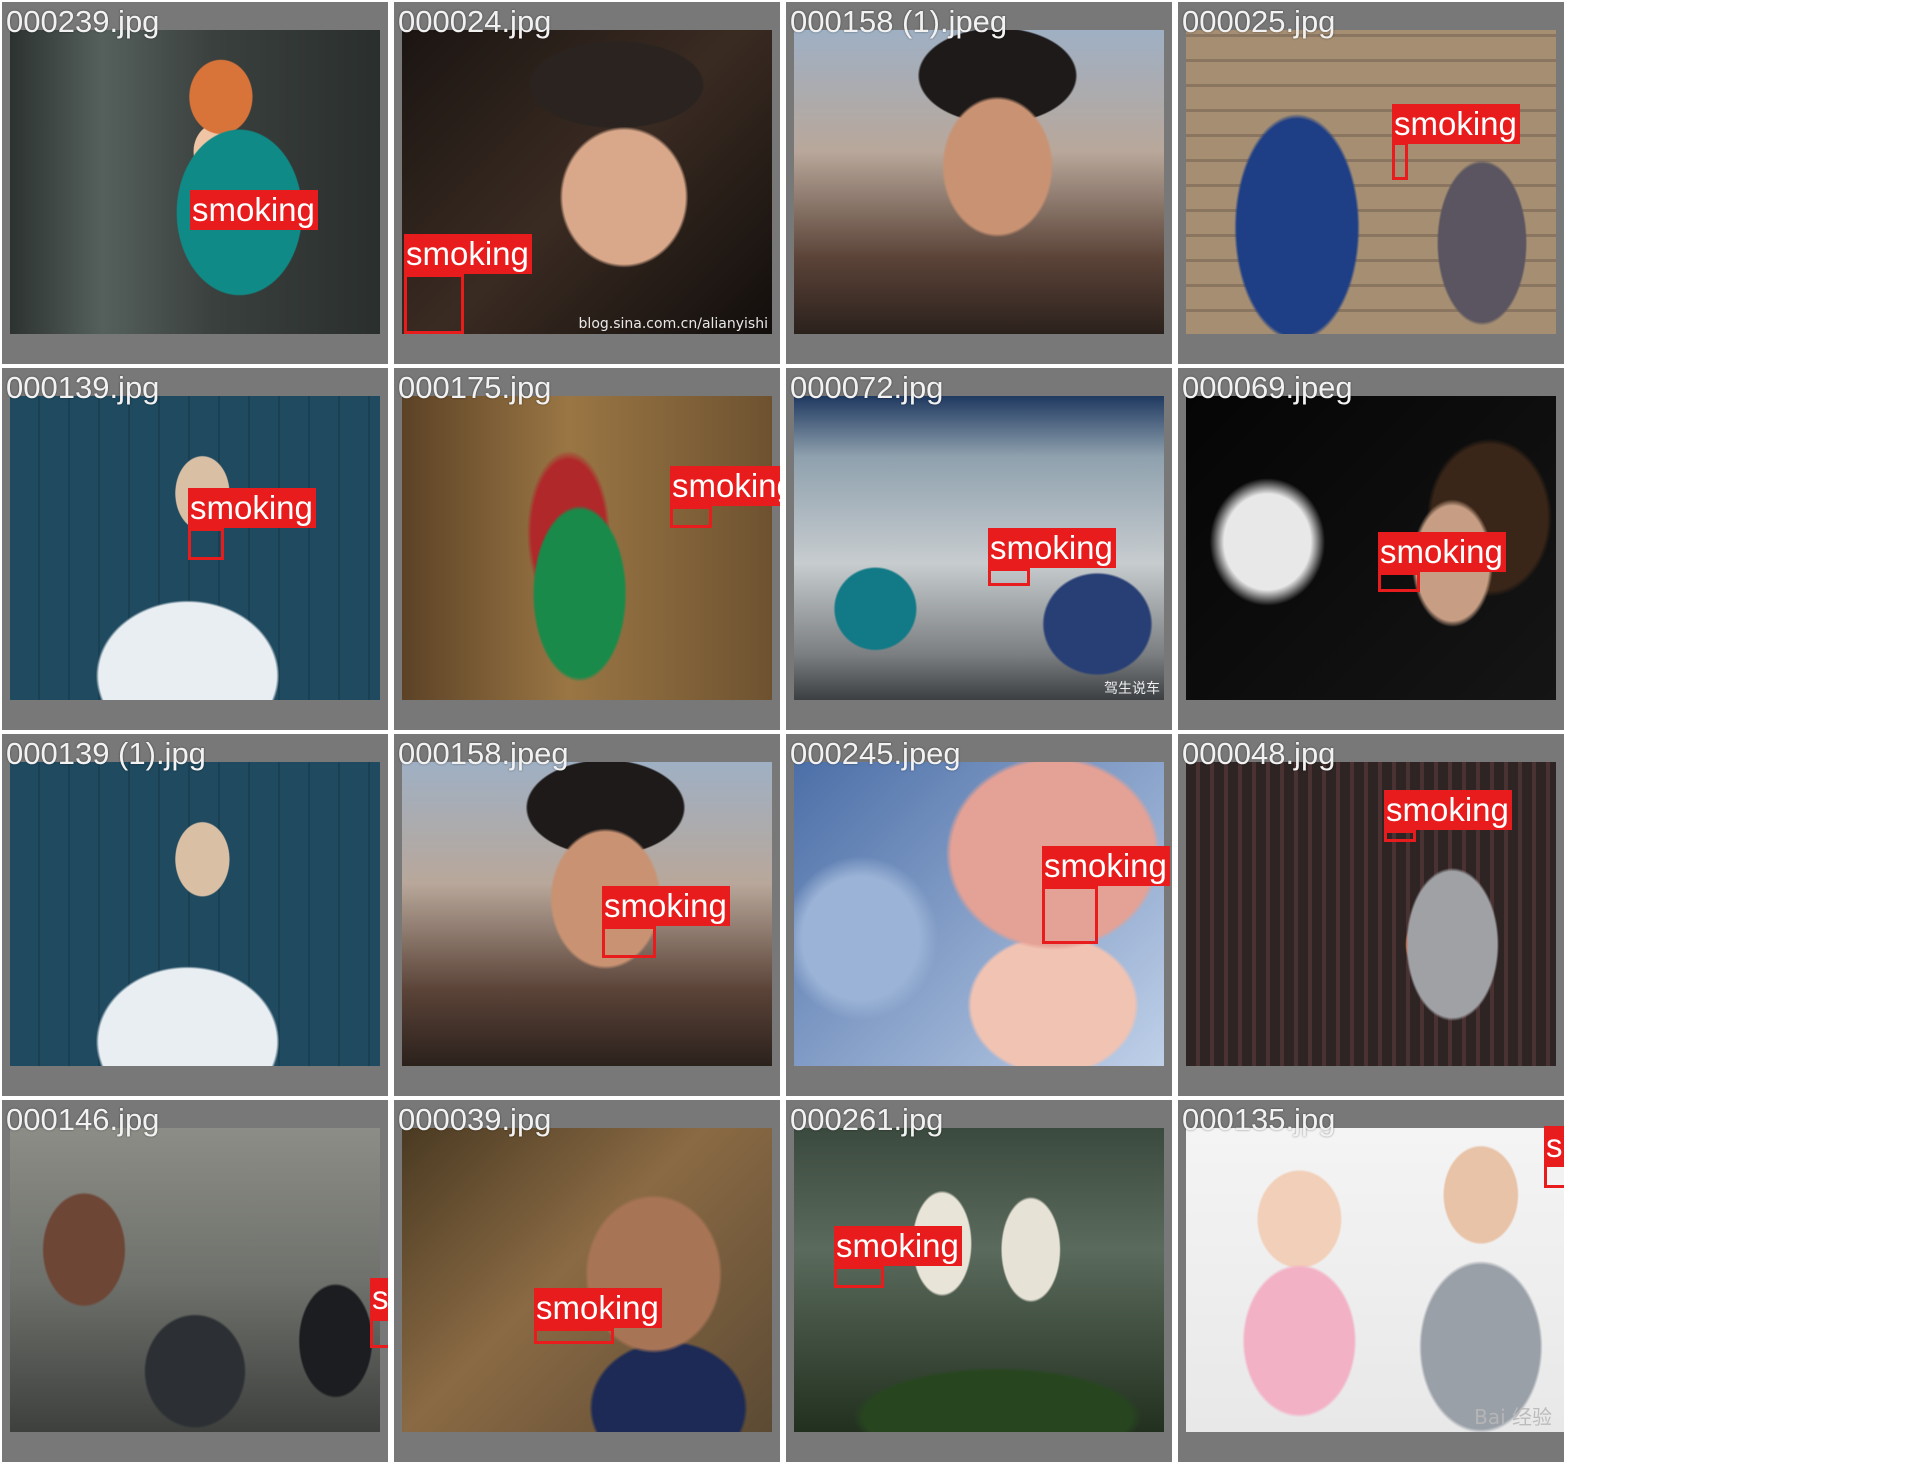 This screenshot has width=1920, height=1464. I want to click on detection-label: smokin, so click(1554, 1146).